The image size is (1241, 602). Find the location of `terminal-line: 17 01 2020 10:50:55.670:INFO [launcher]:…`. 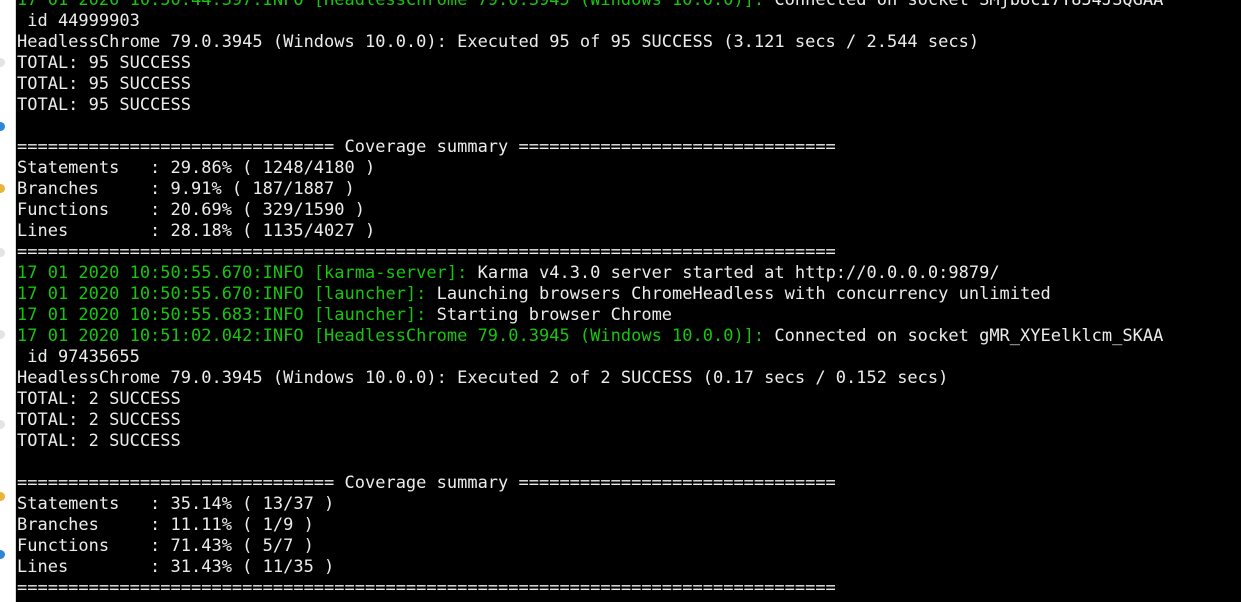

terminal-line: 17 01 2020 10:50:55.670:INFO [launcher]:… is located at coordinates (590, 294).